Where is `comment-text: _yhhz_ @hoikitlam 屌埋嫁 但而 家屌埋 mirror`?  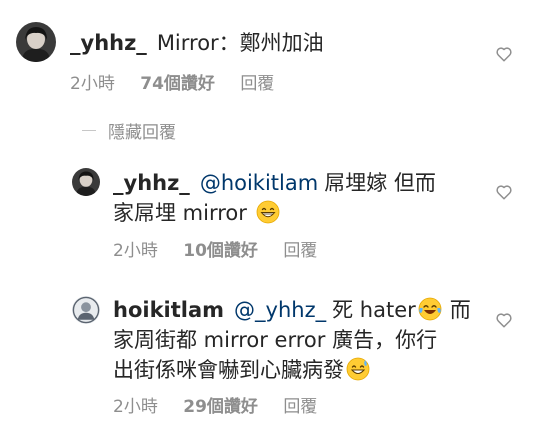
comment-text: _yhhz_ @hoikitlam 屌埋嫁 但而 家屌埋 mirror is located at coordinates (293, 198).